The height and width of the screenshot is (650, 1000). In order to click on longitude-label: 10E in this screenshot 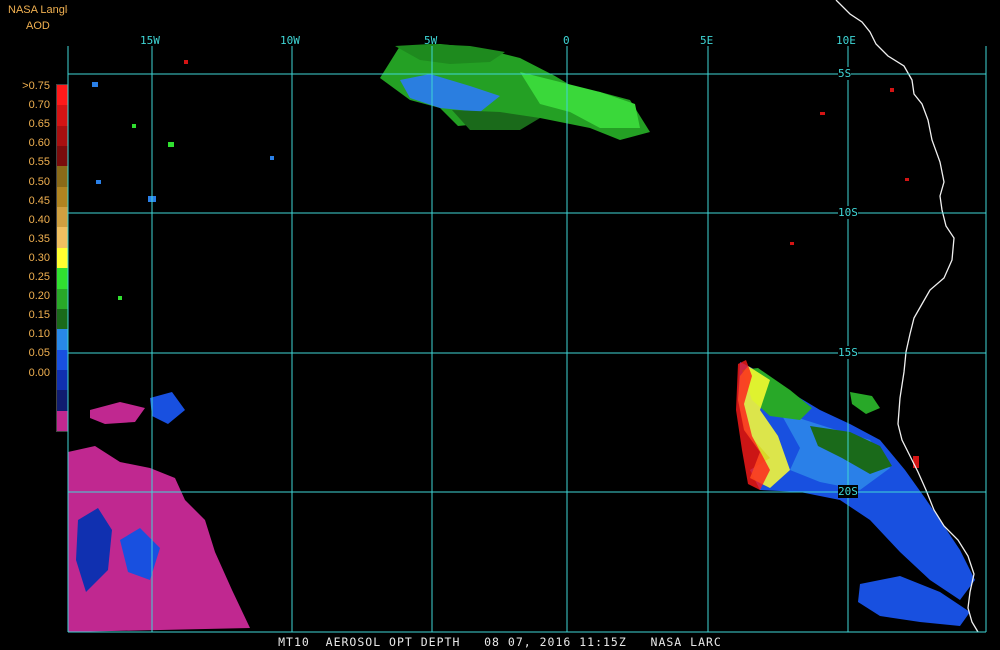, I will do `click(846, 40)`.